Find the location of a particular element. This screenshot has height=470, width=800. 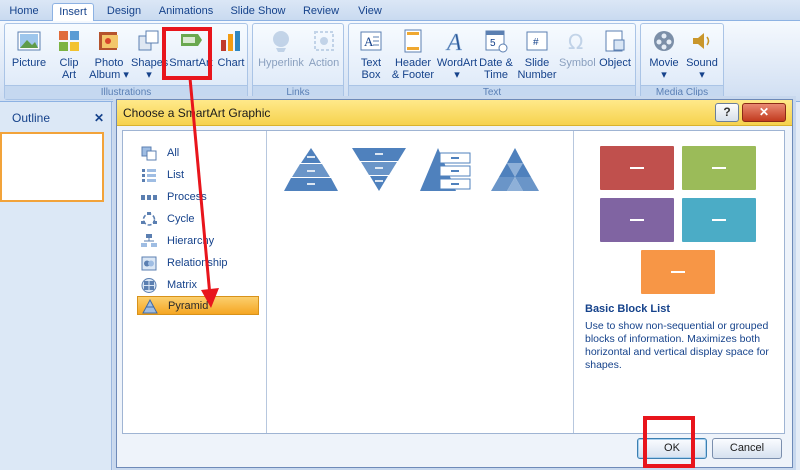

category-label: Matrix is located at coordinates (182, 285).